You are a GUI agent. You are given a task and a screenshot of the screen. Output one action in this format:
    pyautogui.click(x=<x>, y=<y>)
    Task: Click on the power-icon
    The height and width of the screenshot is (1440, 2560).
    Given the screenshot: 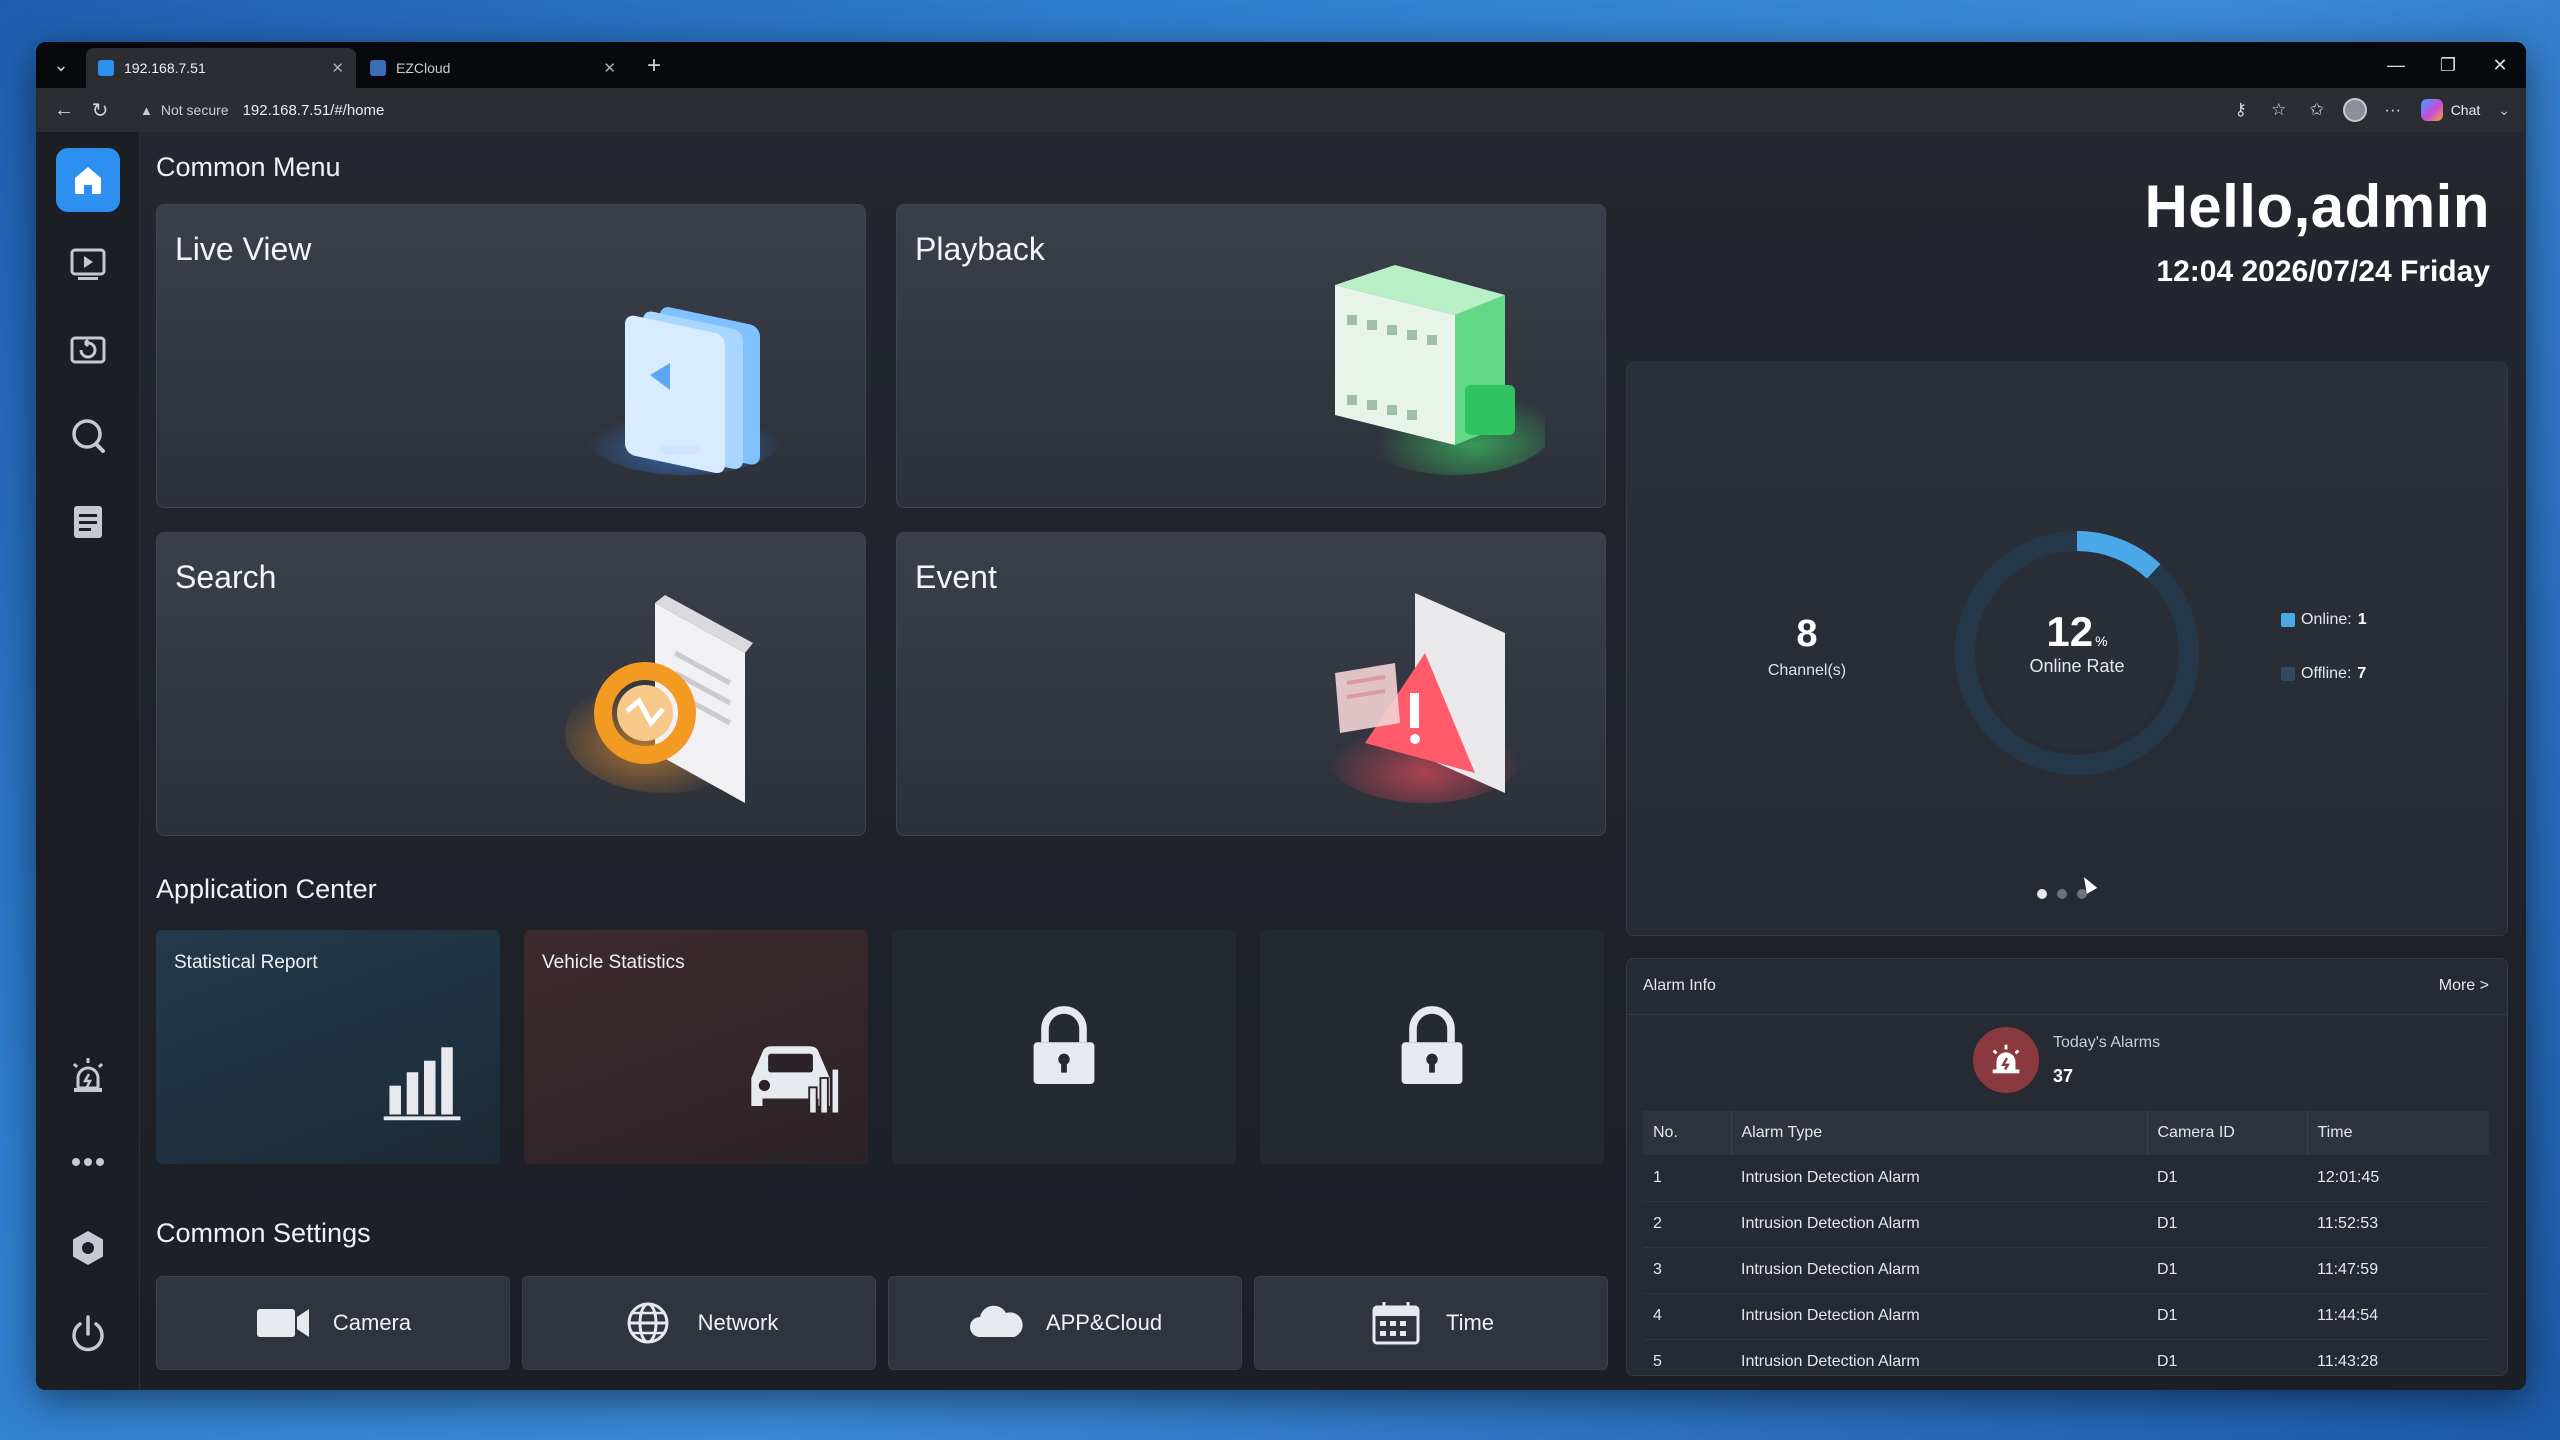 What is the action you would take?
    pyautogui.click(x=88, y=1333)
    